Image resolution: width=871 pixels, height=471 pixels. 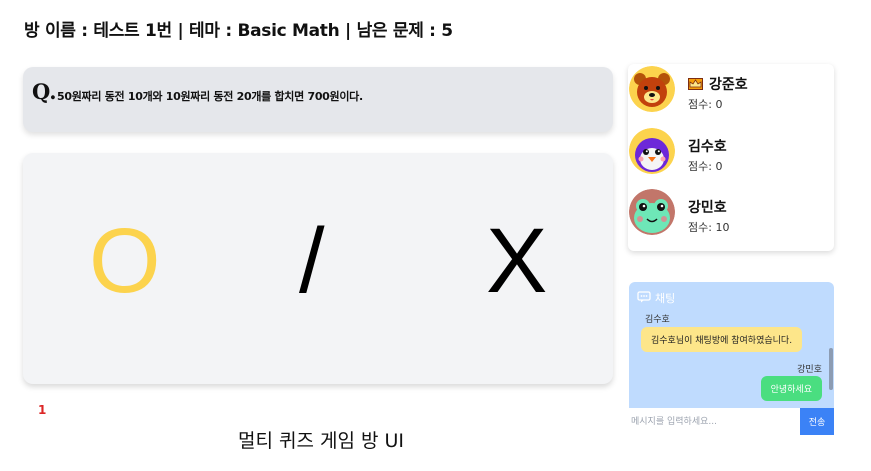 I want to click on chat-input-row: 전송, so click(x=731, y=421).